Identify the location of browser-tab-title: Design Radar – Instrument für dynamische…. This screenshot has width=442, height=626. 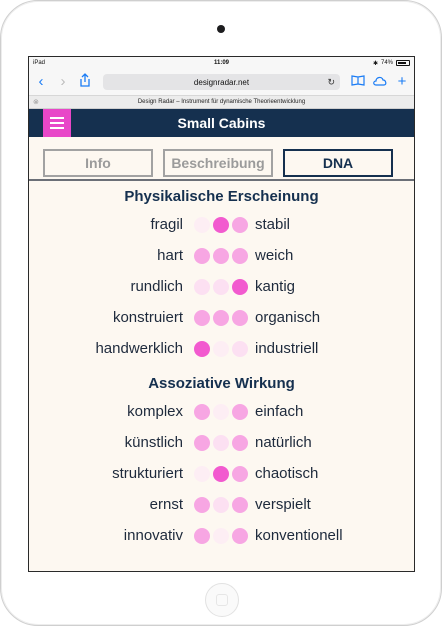
(221, 102).